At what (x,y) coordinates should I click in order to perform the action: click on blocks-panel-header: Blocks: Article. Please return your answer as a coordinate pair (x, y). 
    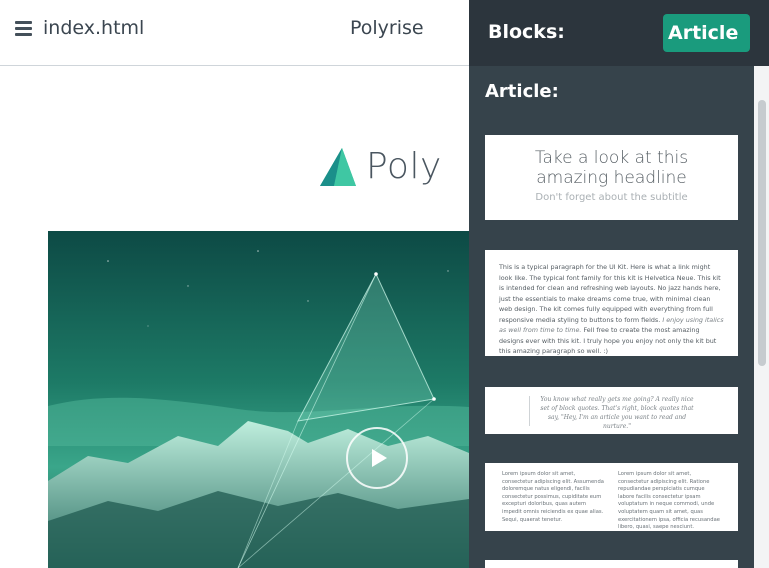
    Looking at the image, I should click on (619, 33).